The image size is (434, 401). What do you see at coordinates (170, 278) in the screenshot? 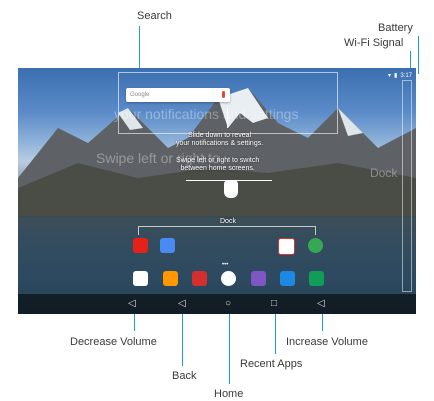
I see `play-music-app-icon` at bounding box center [170, 278].